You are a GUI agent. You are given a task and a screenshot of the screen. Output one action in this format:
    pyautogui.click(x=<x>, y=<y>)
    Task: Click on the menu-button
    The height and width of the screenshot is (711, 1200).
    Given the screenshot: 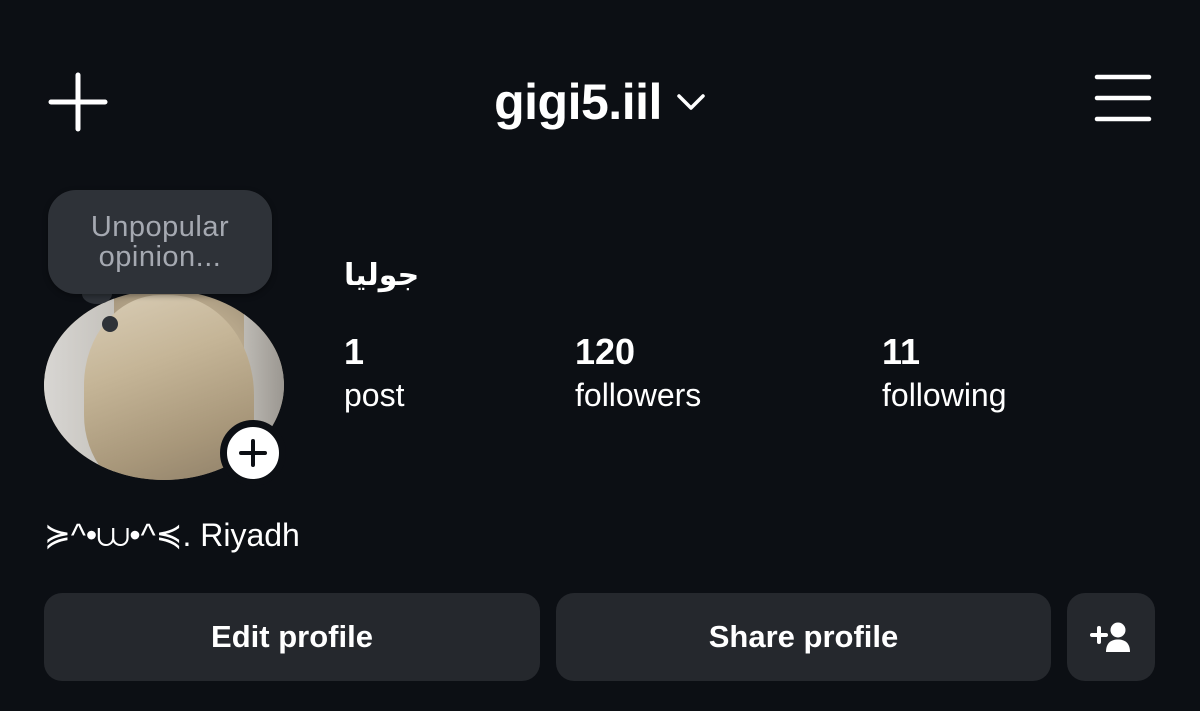 What is the action you would take?
    pyautogui.click(x=1123, y=98)
    